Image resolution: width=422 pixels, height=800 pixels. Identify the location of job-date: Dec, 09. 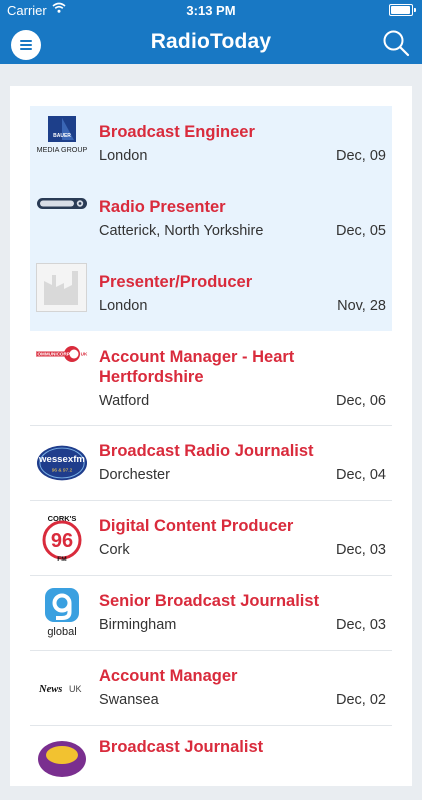
(361, 156).